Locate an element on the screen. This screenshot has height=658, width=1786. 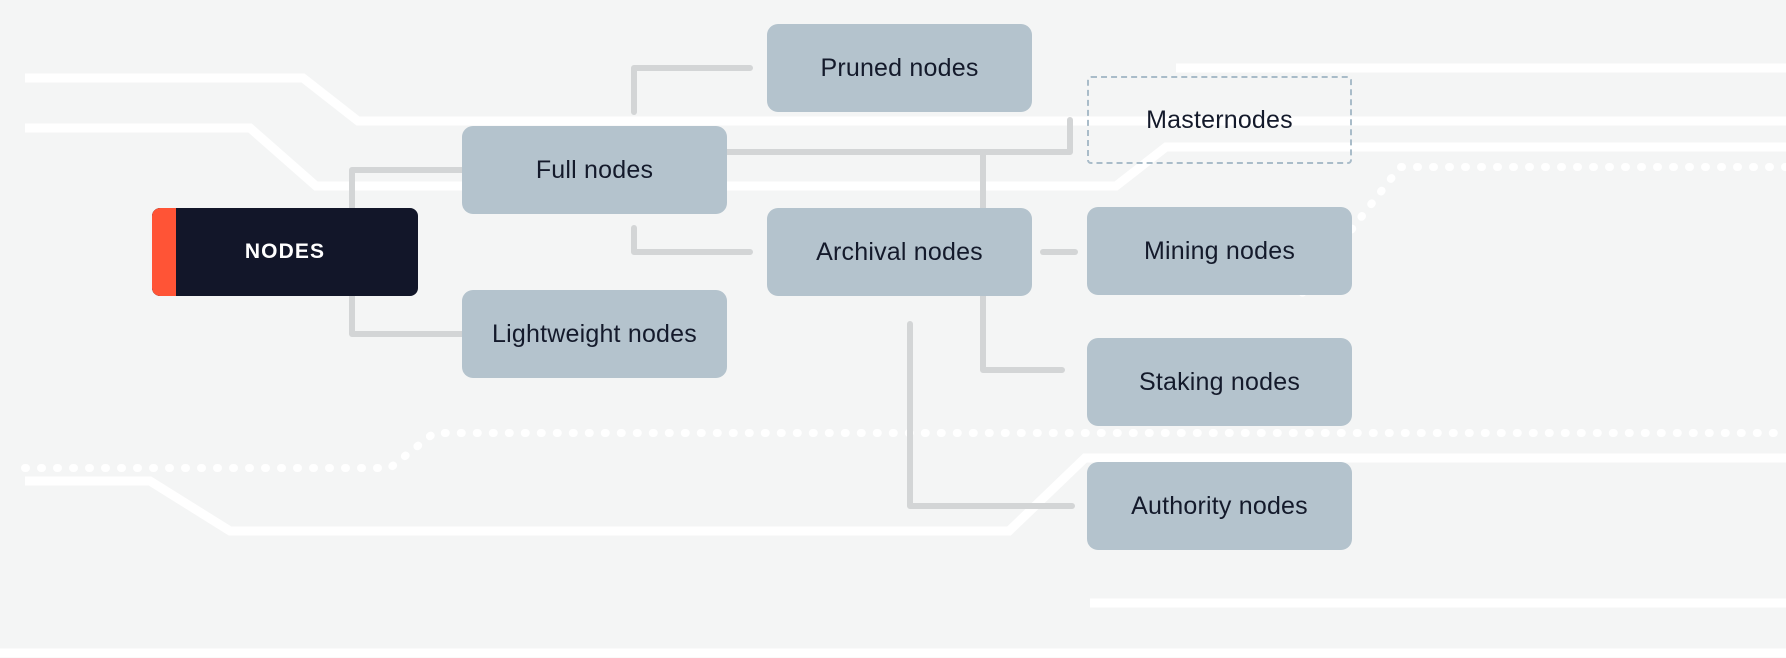
node-mining-nodes-label: Mining nodes is located at coordinates (1219, 250).